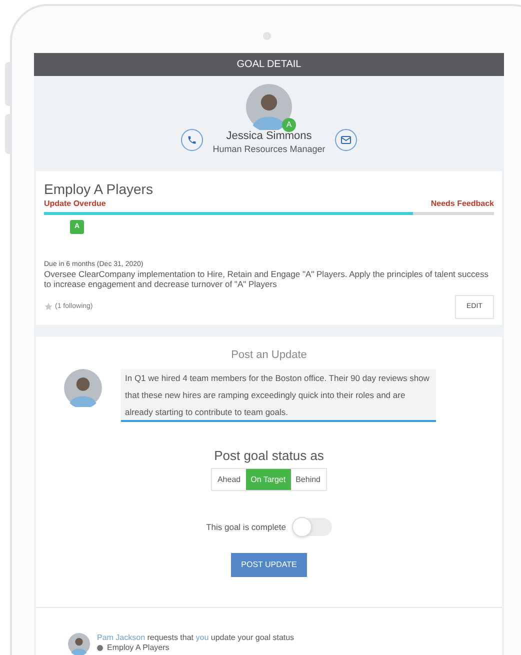  I want to click on update-status: Update Overdue, so click(75, 204).